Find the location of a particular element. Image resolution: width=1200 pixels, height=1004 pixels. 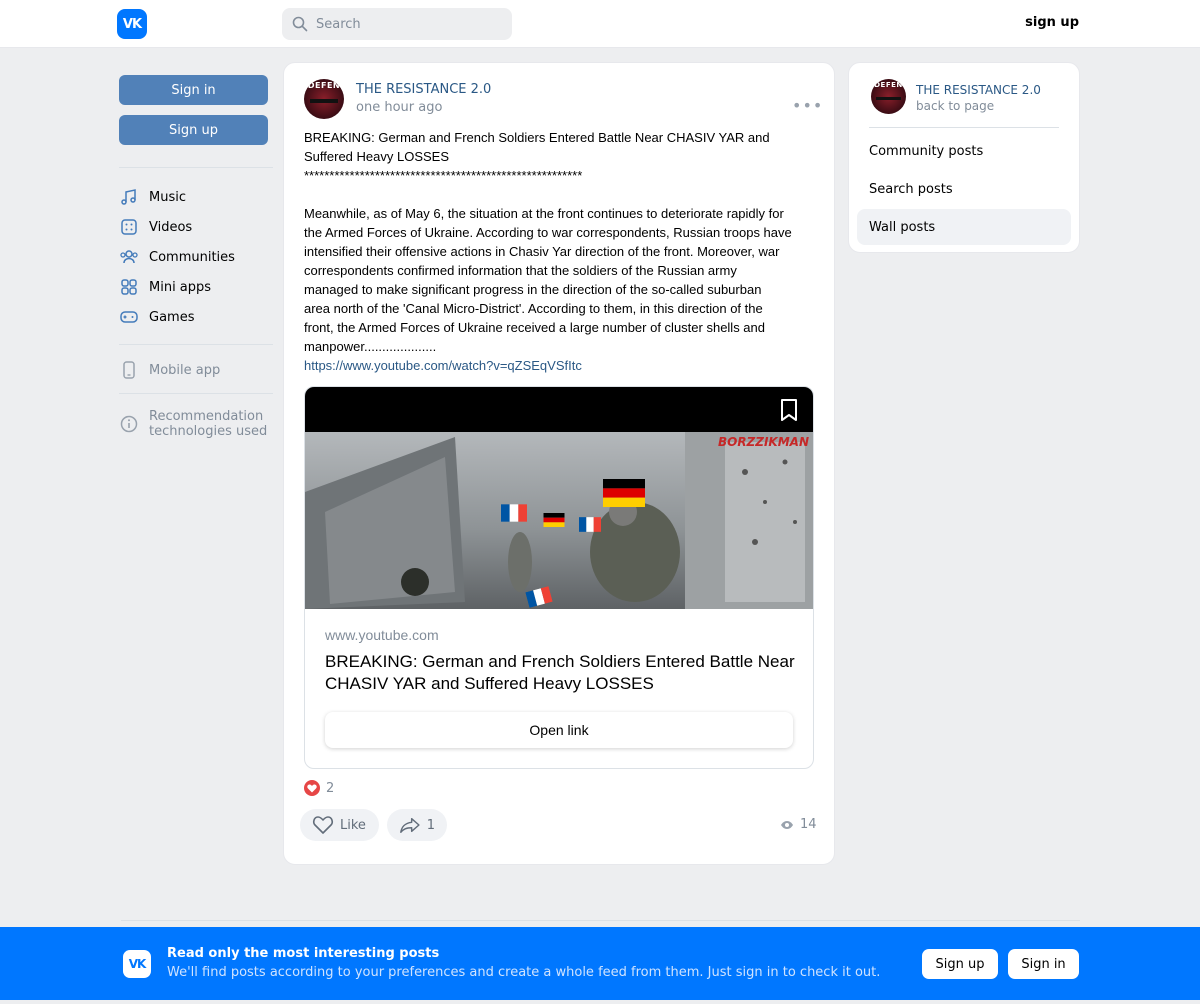

sidebar-item-label: Mobile app is located at coordinates (185, 370).